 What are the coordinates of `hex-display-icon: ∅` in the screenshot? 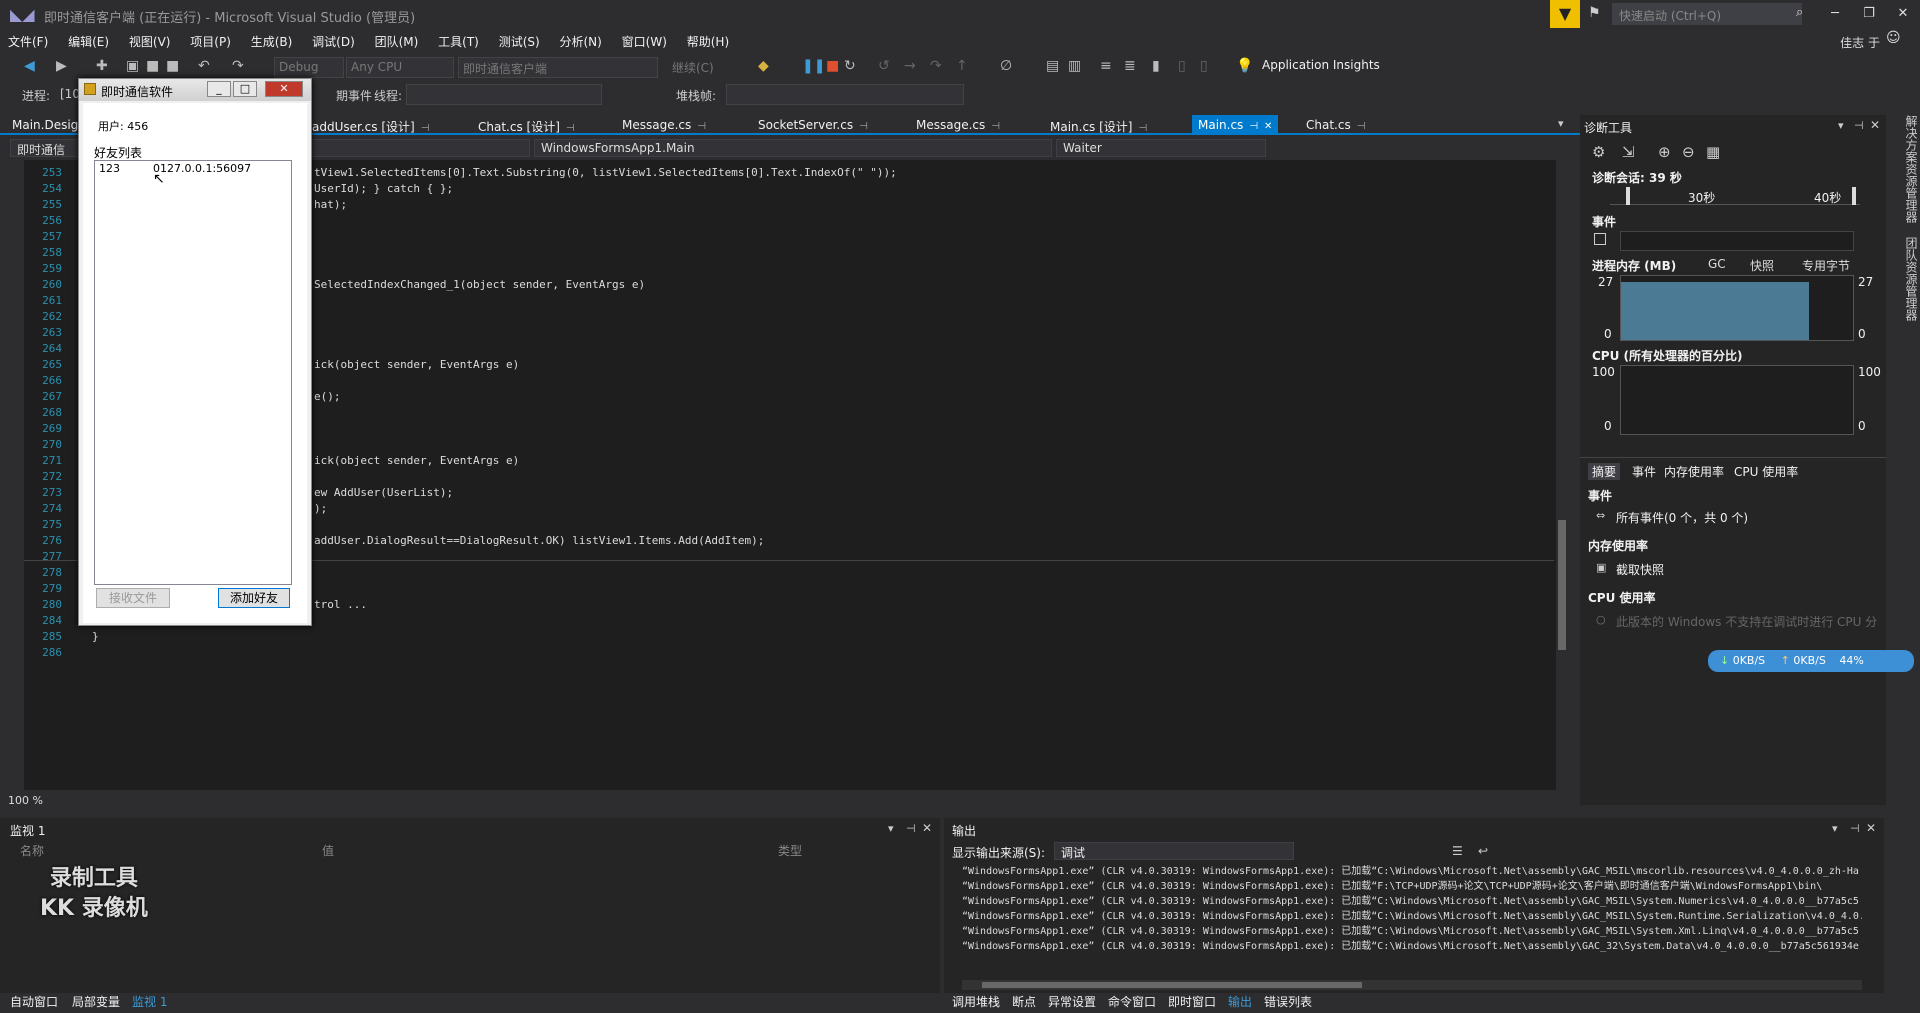 It's located at (1006, 66).